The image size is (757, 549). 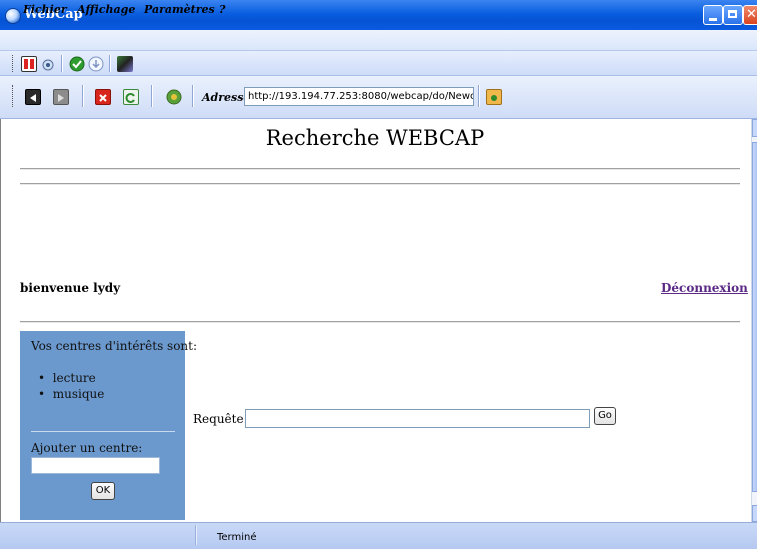 I want to click on menu-help: ?, so click(x=222, y=9).